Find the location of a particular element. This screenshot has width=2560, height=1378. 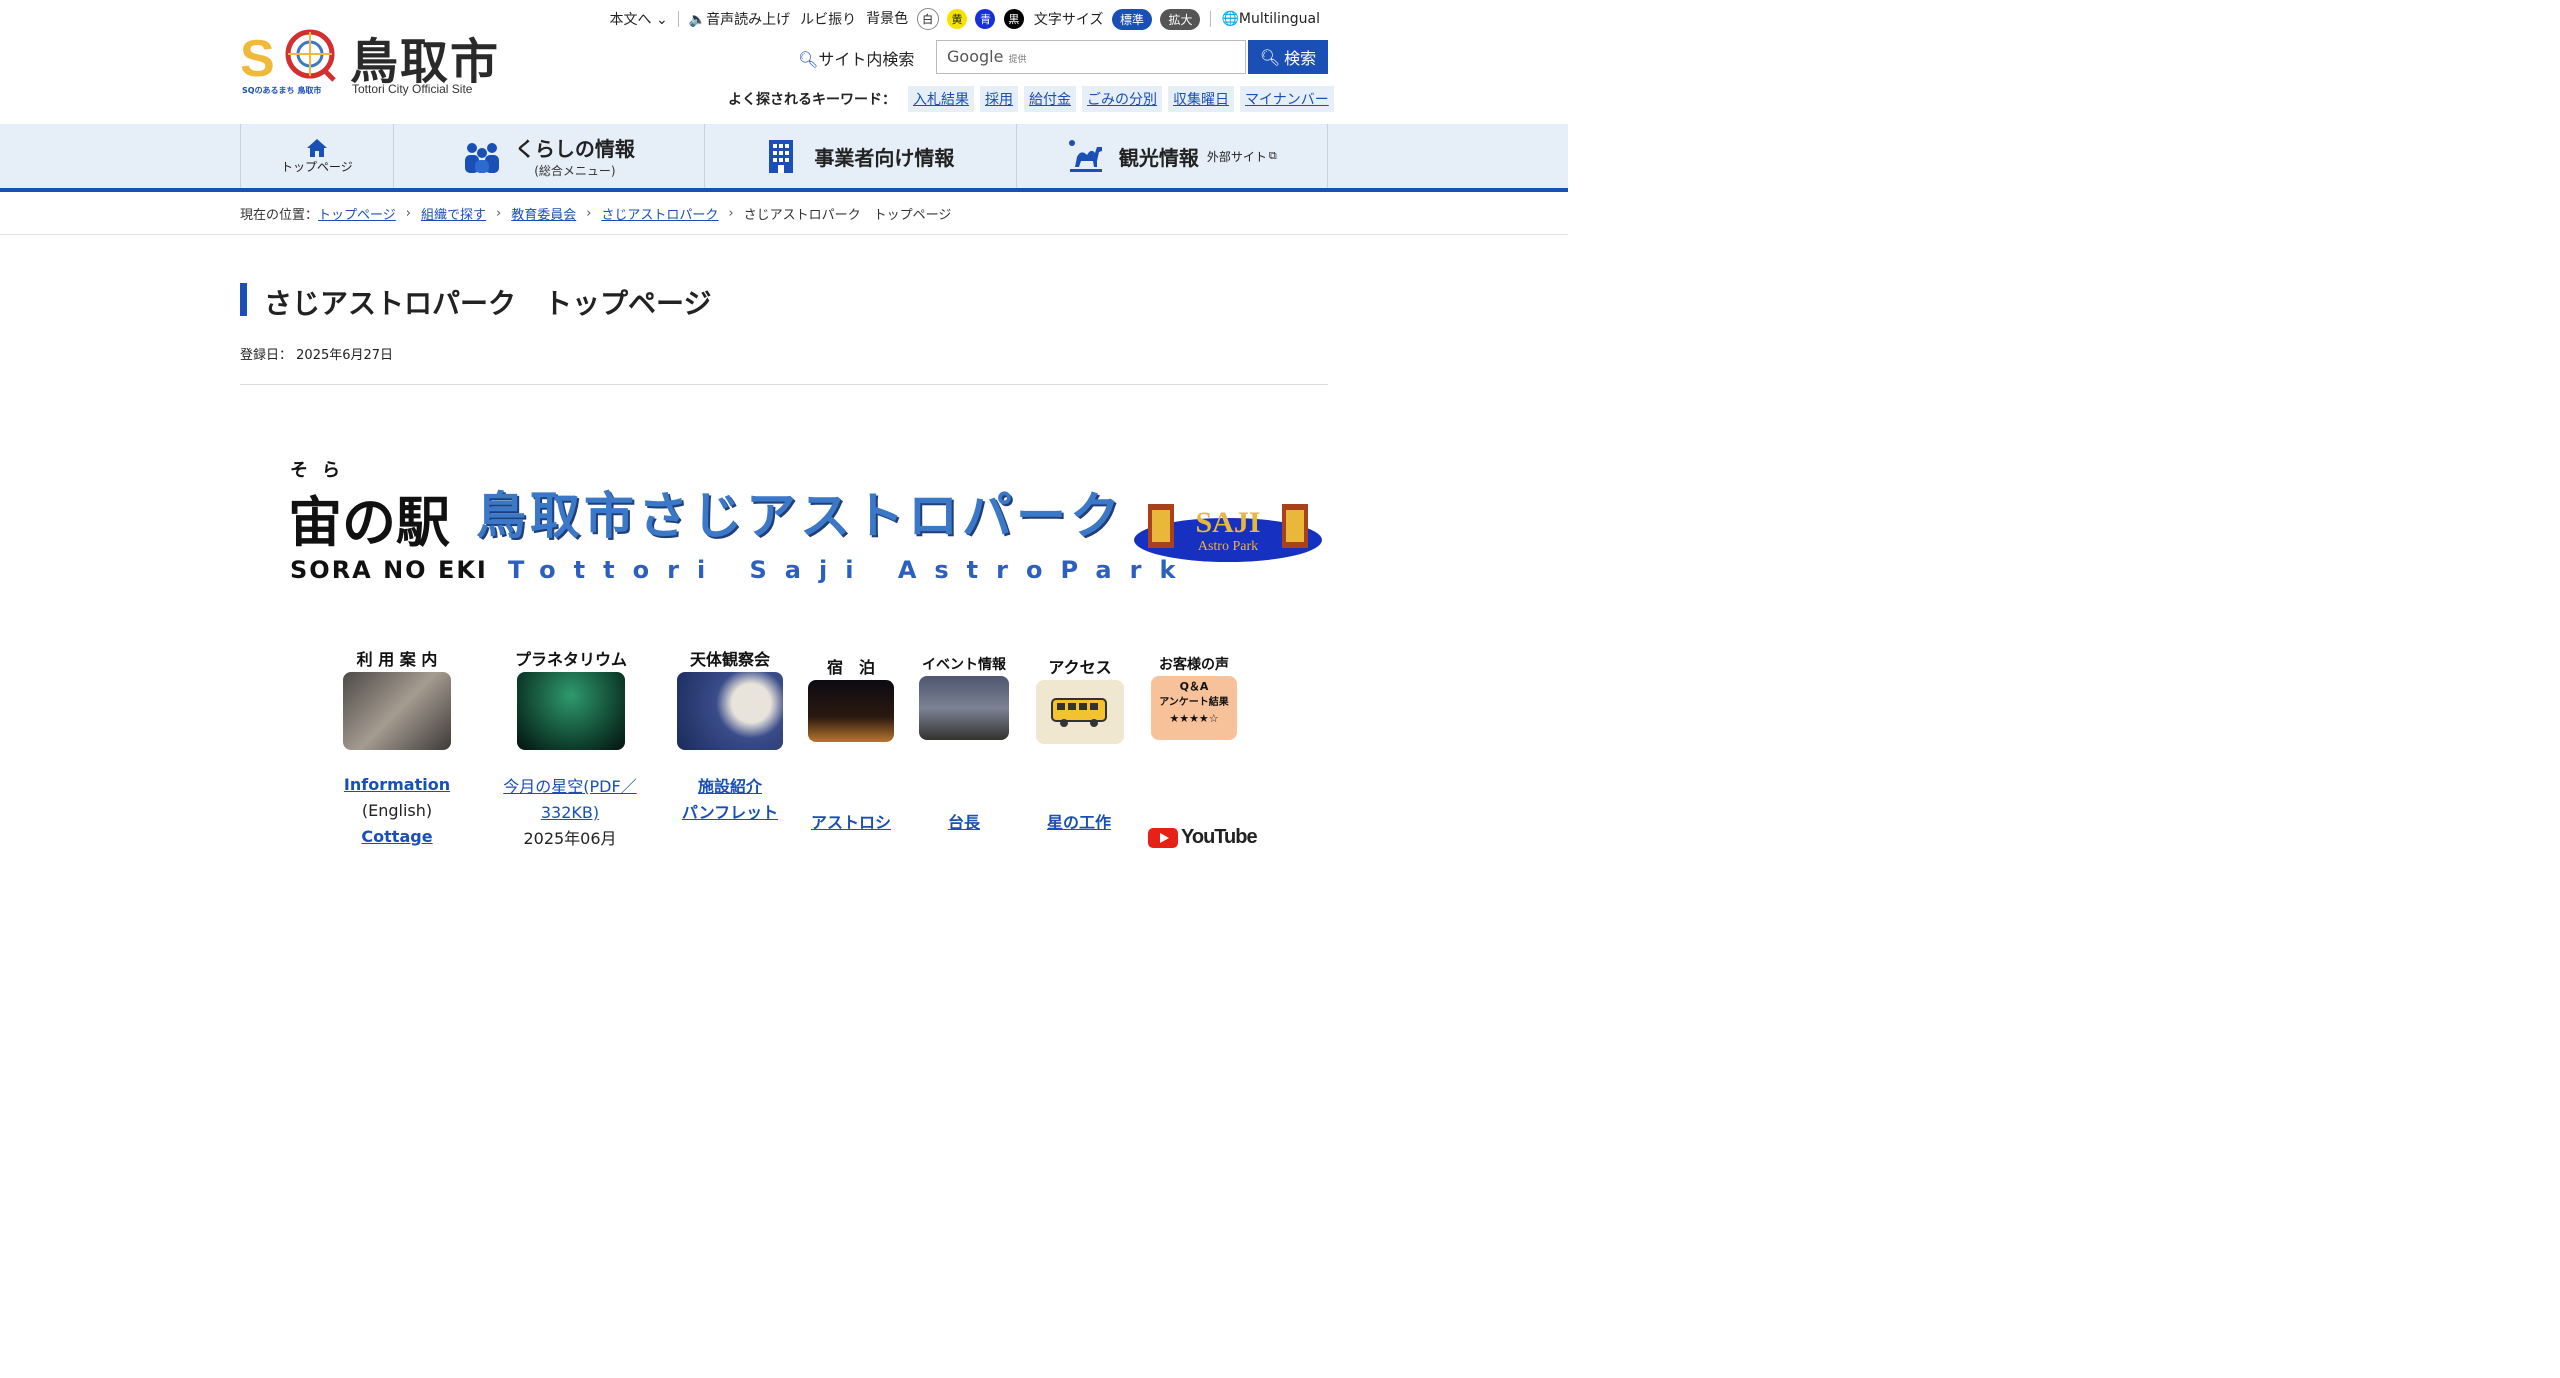

tile-label: アクセス is located at coordinates (1080, 667).